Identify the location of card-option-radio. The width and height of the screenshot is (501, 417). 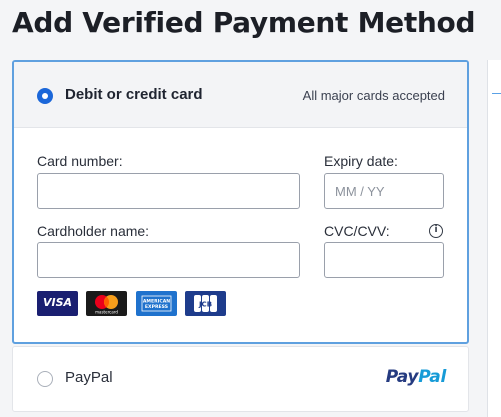
(45, 96).